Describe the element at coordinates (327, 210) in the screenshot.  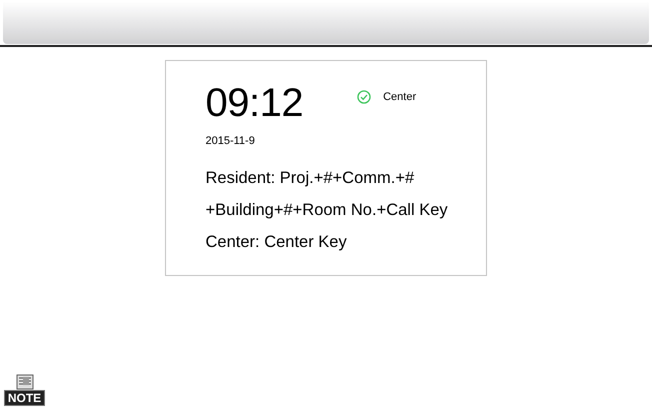
I see `instruction-text: +Building+#+Room No.+Call Key` at that location.